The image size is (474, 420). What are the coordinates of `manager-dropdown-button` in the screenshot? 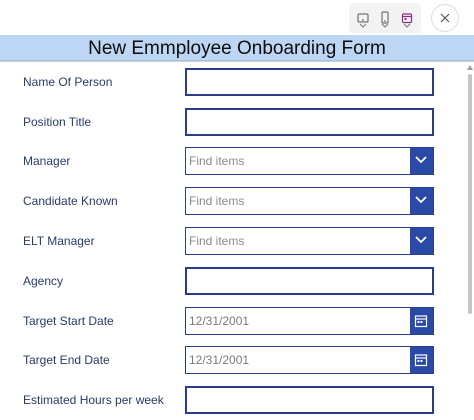 It's located at (421, 161).